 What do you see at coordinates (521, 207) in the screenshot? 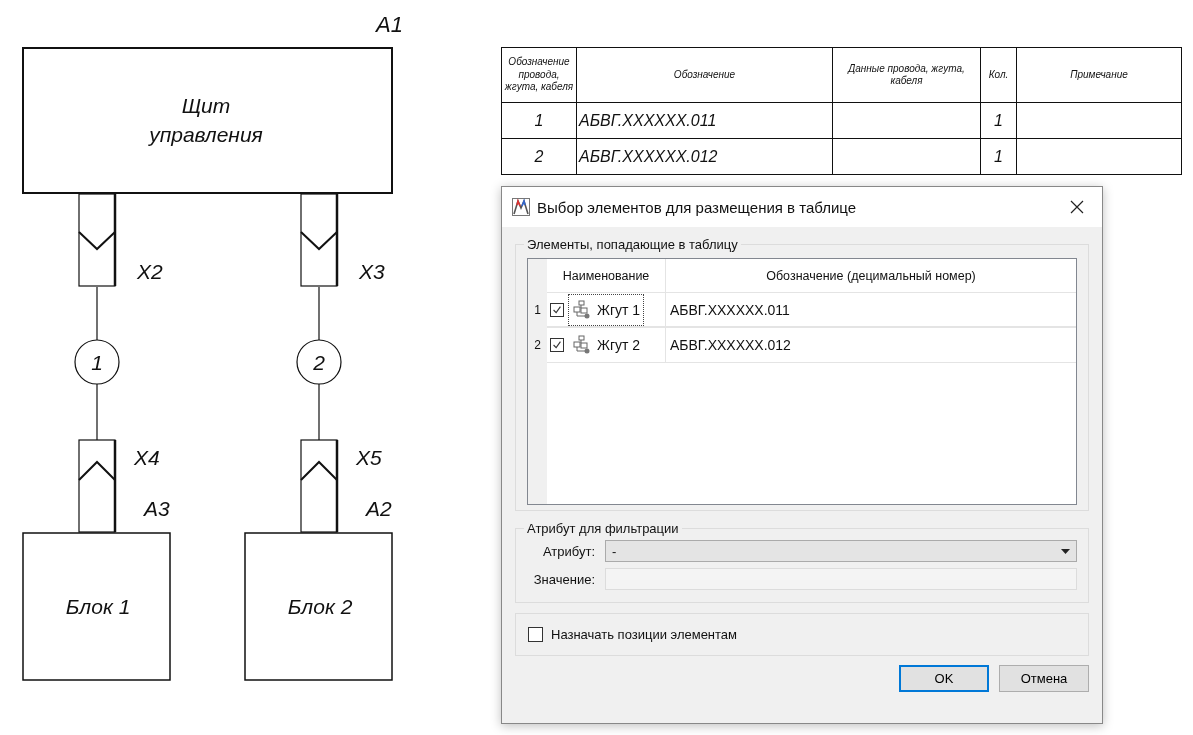
I see `app-logo-icon` at bounding box center [521, 207].